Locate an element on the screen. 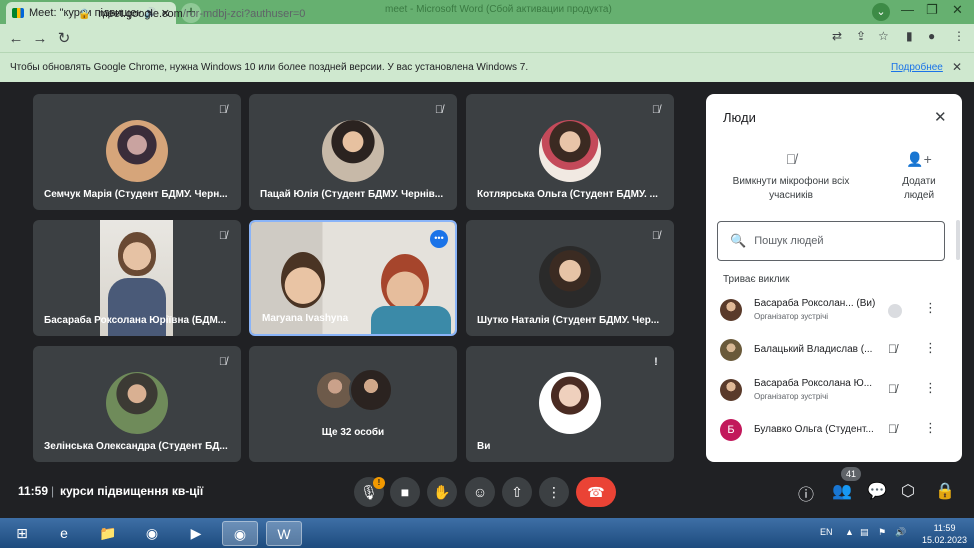  lock-icon: 🔒 is located at coordinates (84, 14).